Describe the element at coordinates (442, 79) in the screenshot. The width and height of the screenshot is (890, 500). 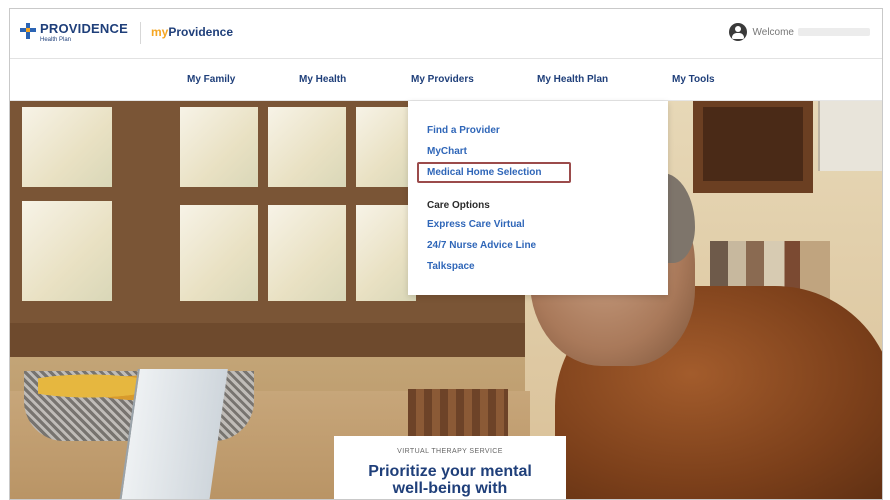
I see `nav-my-providers: My Providers` at that location.